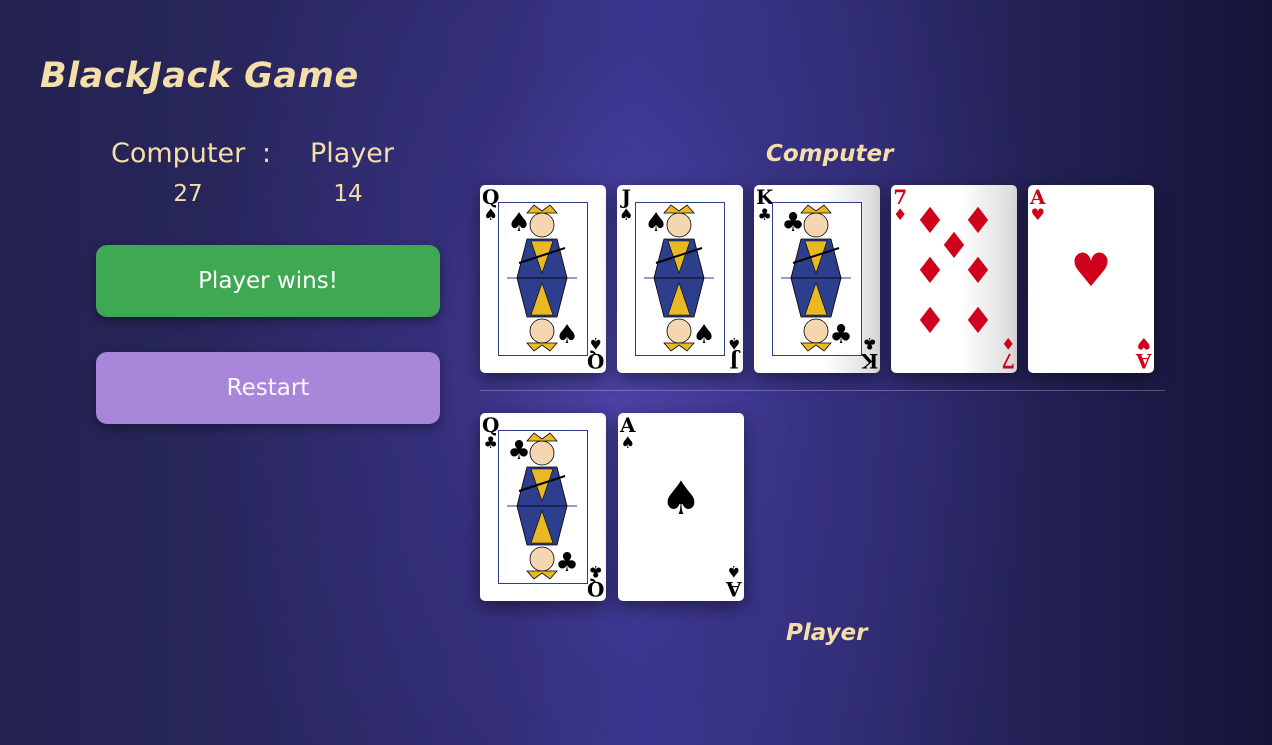 Image resolution: width=1272 pixels, height=745 pixels. Describe the element at coordinates (178, 153) in the screenshot. I see `computer-score-label: Computer` at that location.